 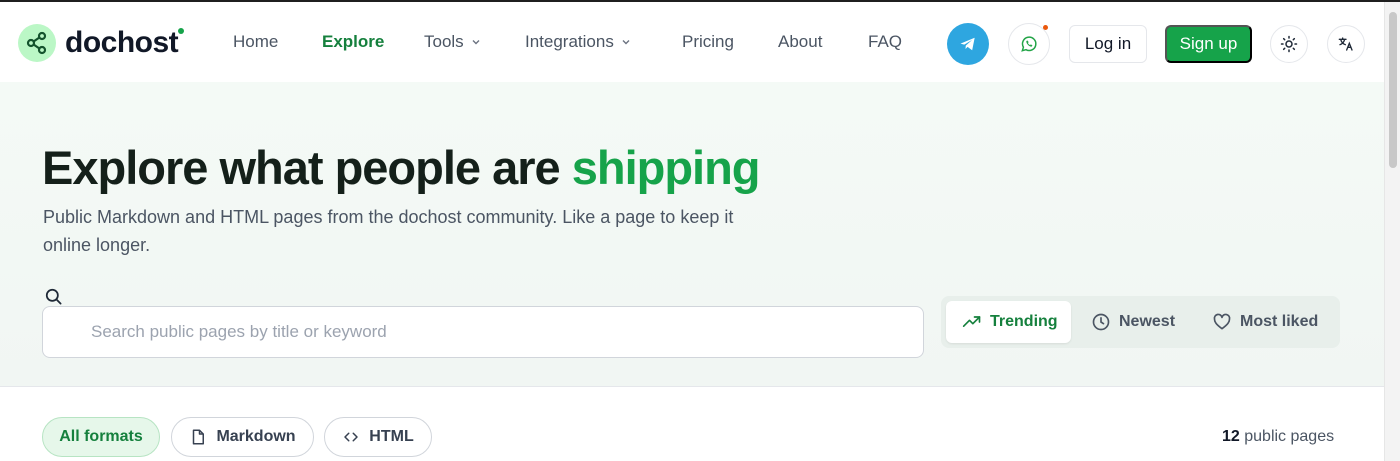 I want to click on results-count-suffix: public pages, so click(x=1289, y=436).